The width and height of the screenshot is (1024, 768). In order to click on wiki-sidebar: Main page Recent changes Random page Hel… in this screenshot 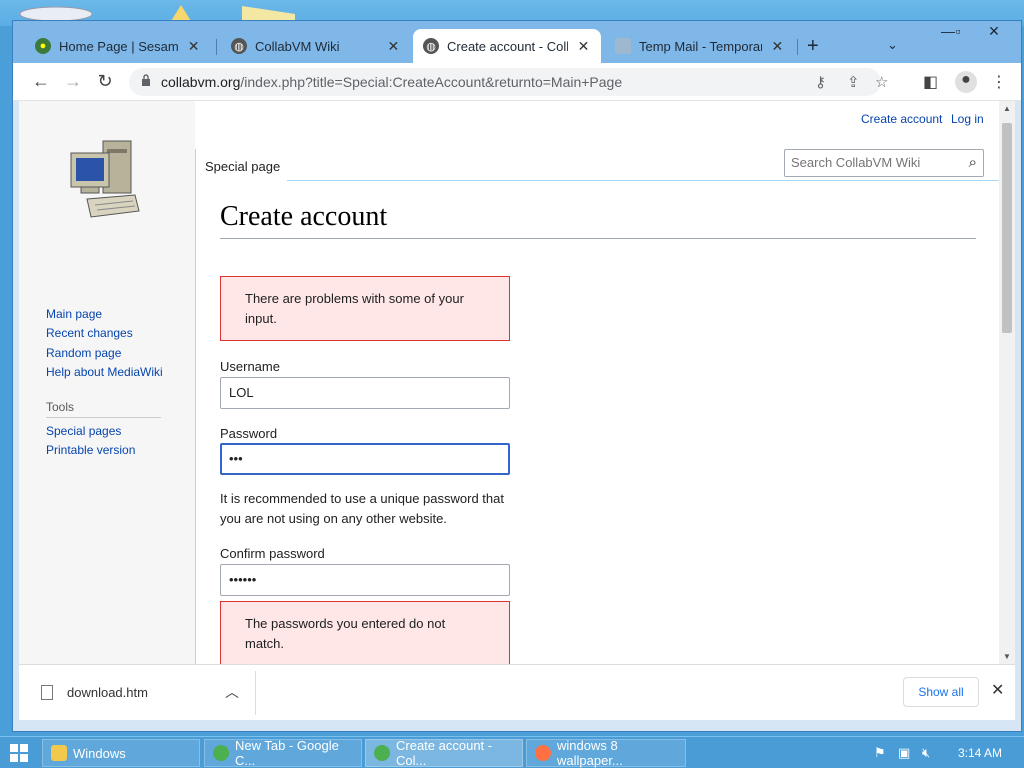, I will do `click(107, 382)`.